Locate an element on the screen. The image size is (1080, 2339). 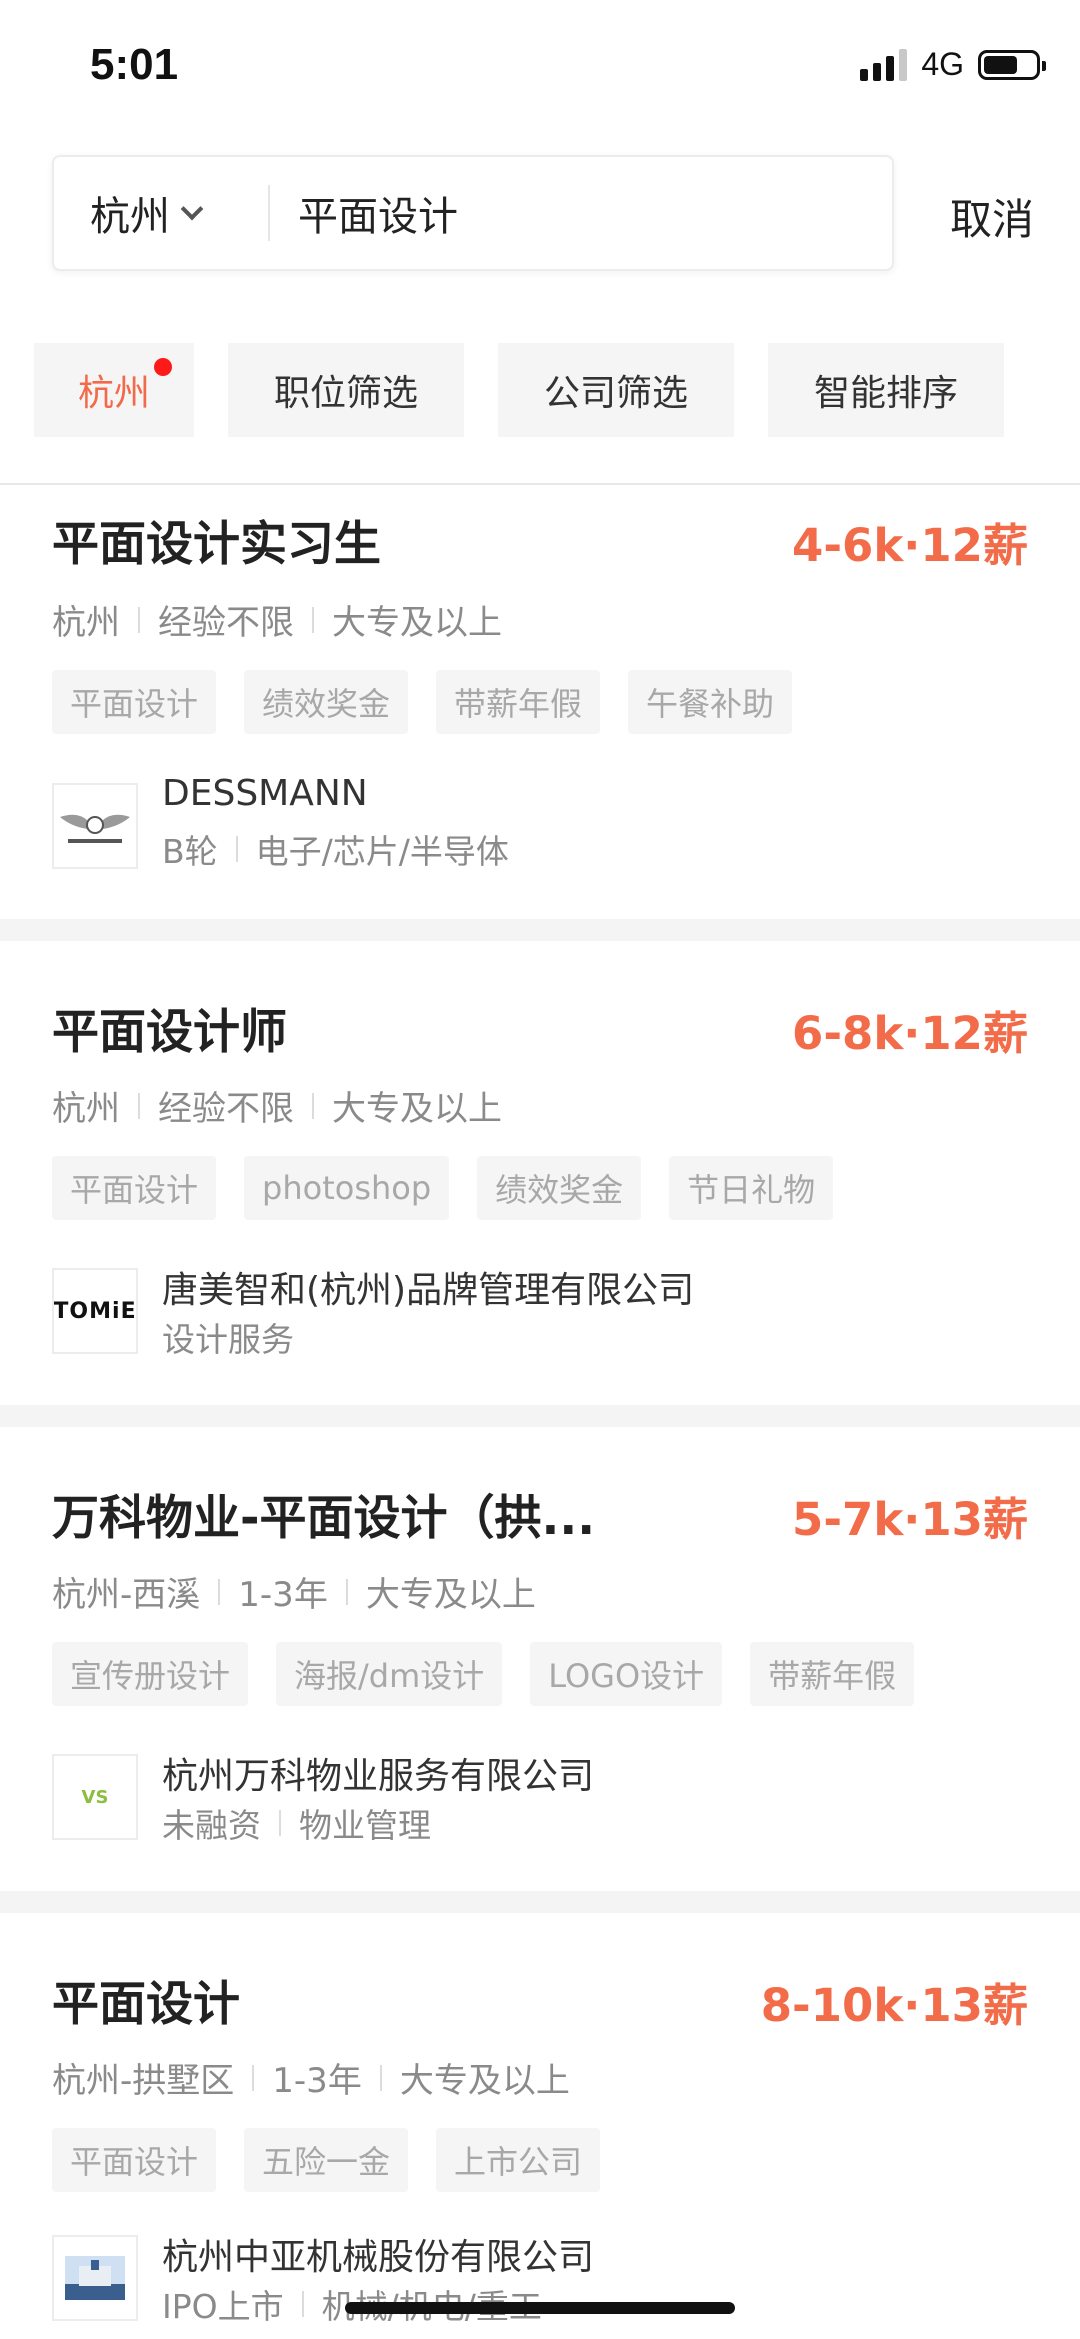
job-salary: 6-8k·12薪 is located at coordinates (910, 1033).